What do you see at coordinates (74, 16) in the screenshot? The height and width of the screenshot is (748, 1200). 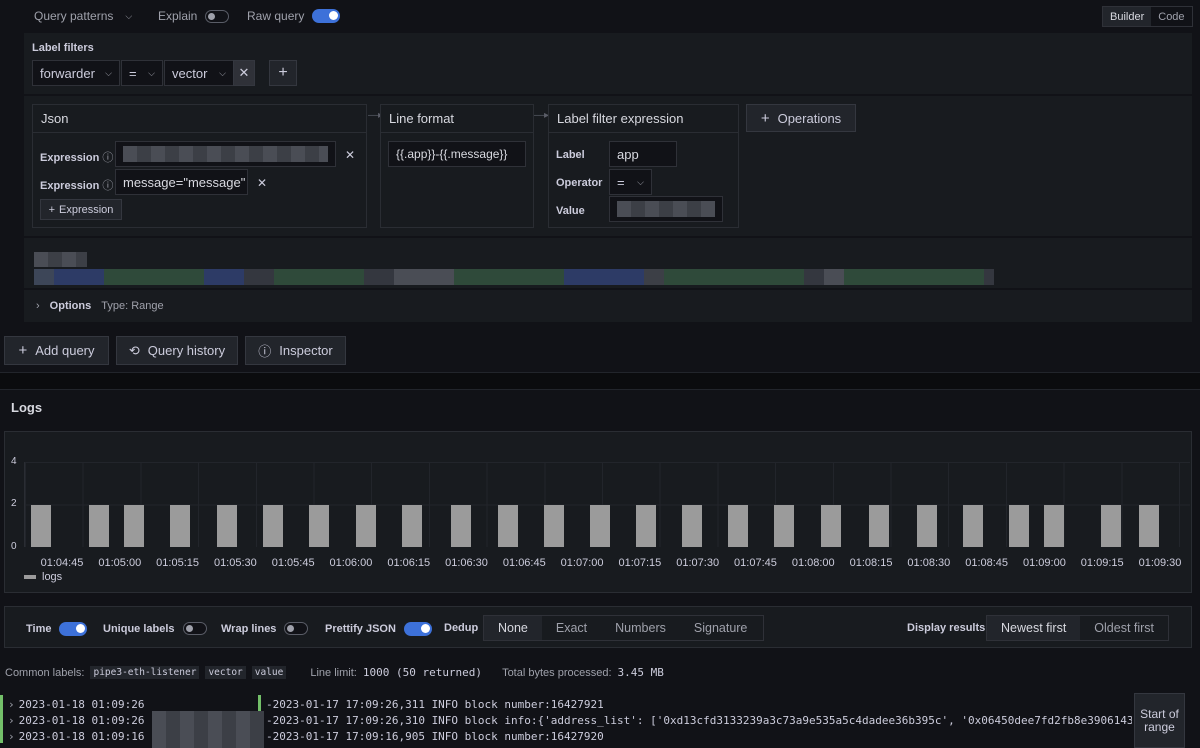 I see `query-patterns-label: Query patterns` at bounding box center [74, 16].